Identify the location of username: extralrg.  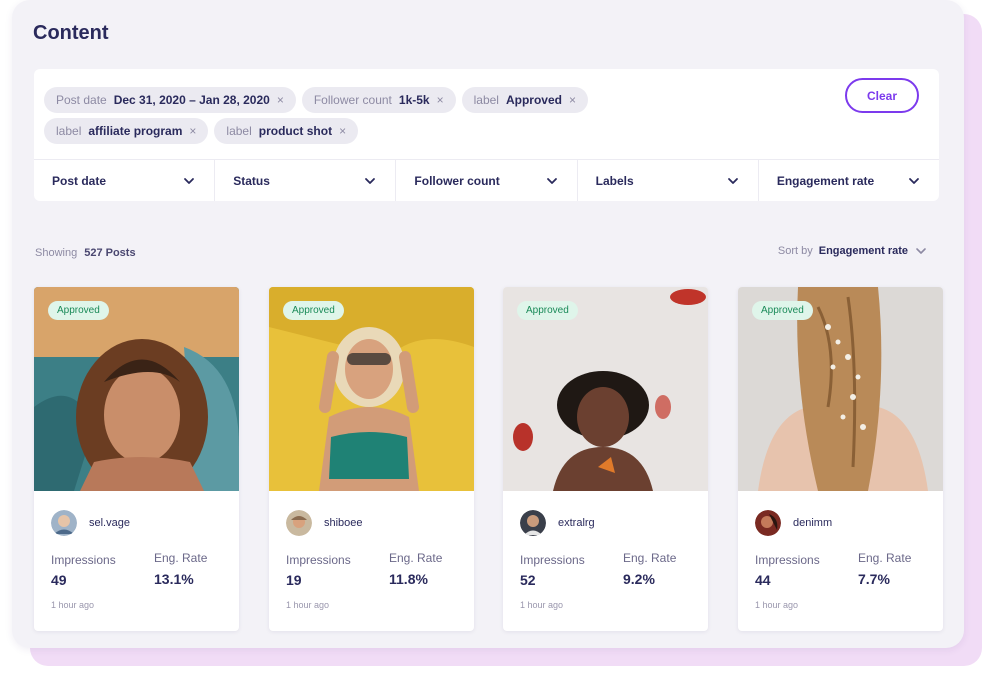
(576, 523).